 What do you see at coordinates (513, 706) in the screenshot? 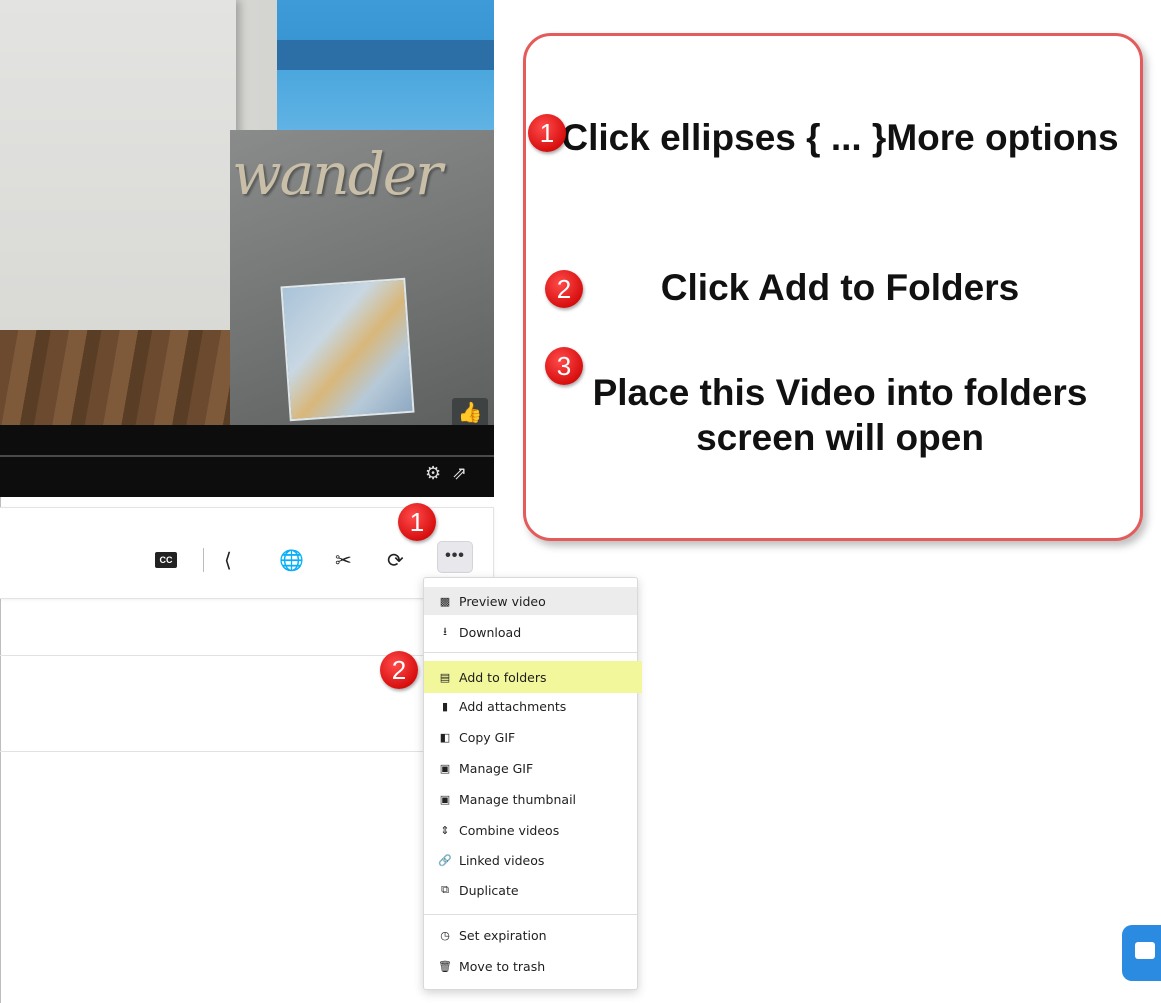
I see `menu-item-label: Add attachments` at bounding box center [513, 706].